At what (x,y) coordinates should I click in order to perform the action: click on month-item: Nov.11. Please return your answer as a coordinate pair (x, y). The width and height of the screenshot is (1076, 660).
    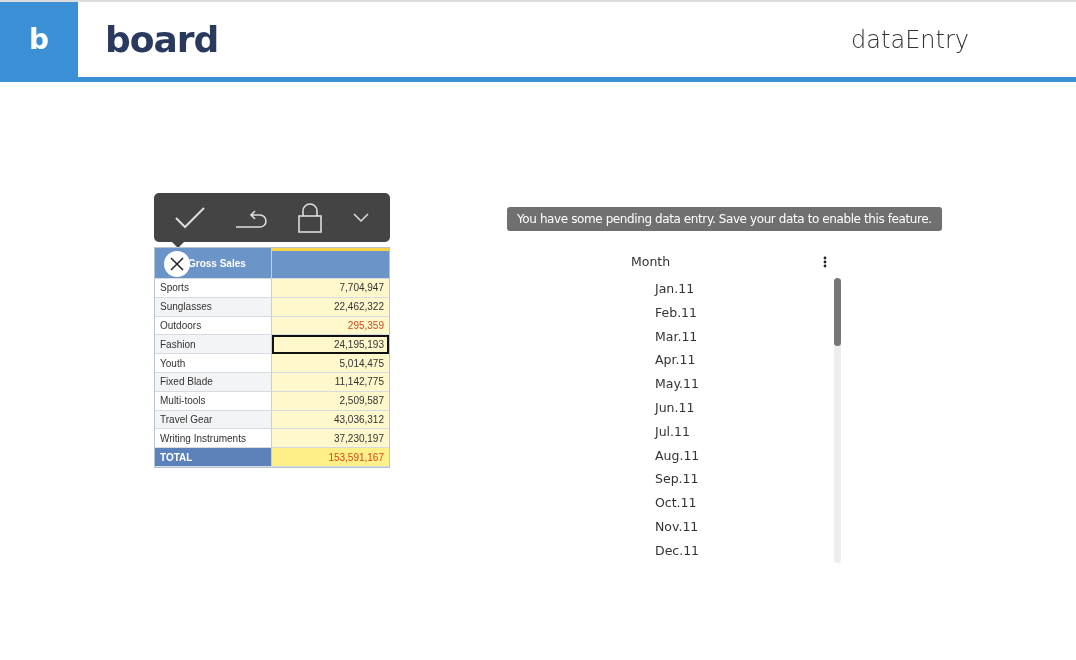
    Looking at the image, I should click on (744, 527).